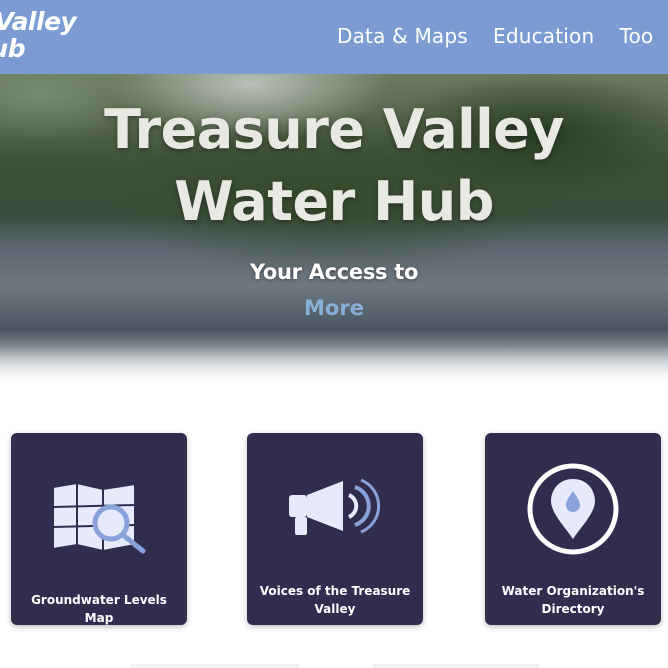  What do you see at coordinates (38, 21) in the screenshot?
I see `brand-line-1: e Valley` at bounding box center [38, 21].